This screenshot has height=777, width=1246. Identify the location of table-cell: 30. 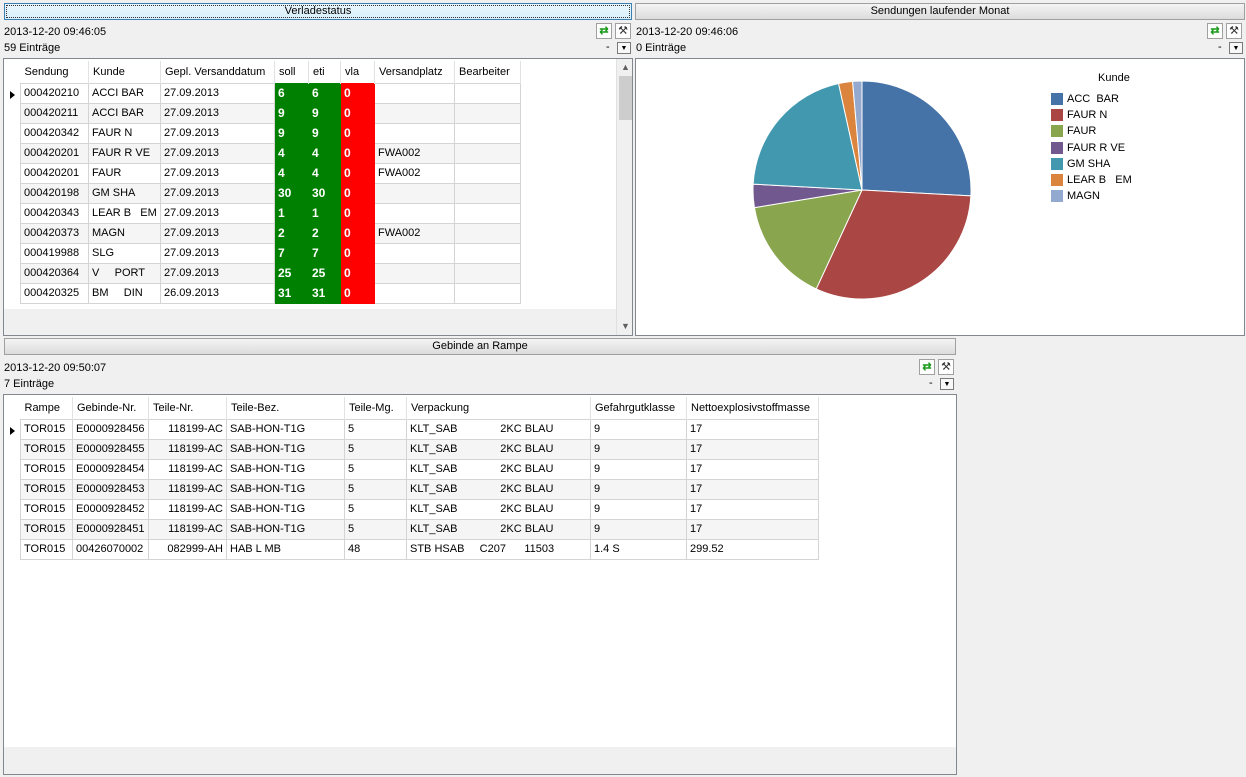
(291, 193).